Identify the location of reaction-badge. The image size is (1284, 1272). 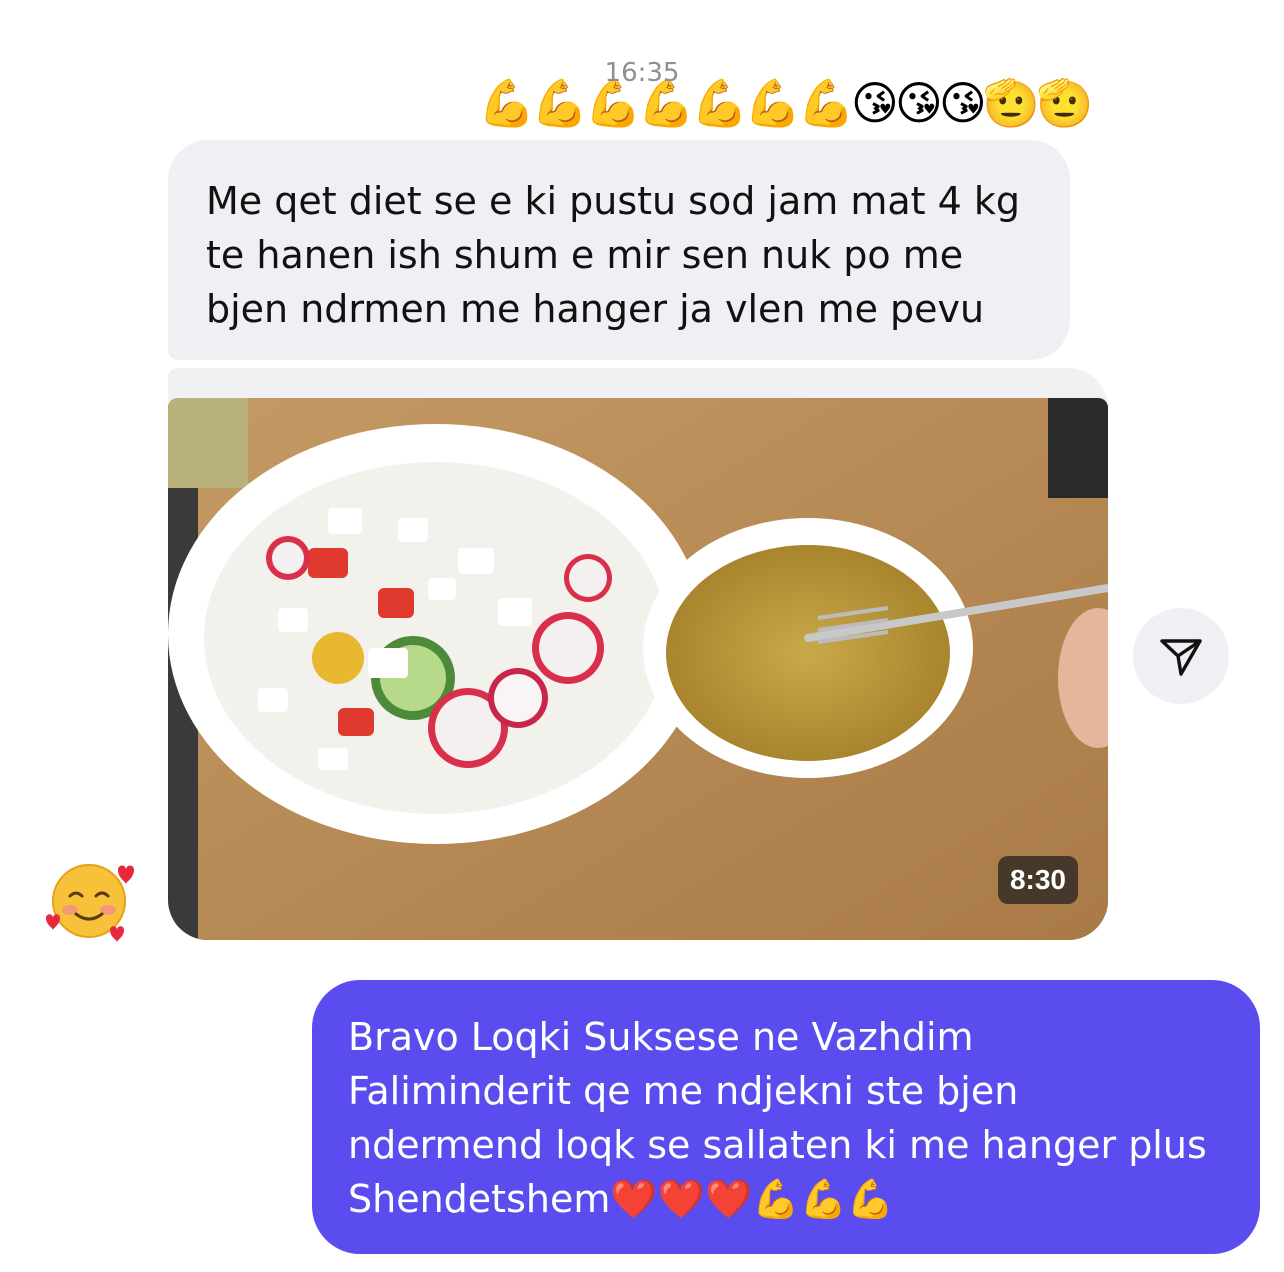
(89, 901).